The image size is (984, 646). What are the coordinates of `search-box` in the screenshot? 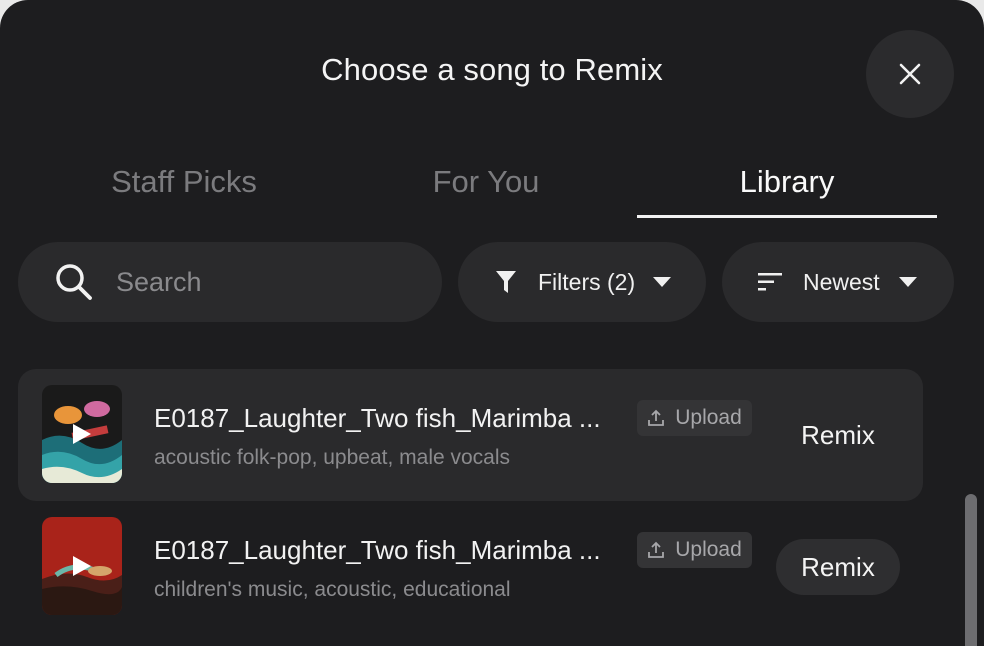 It's located at (230, 282).